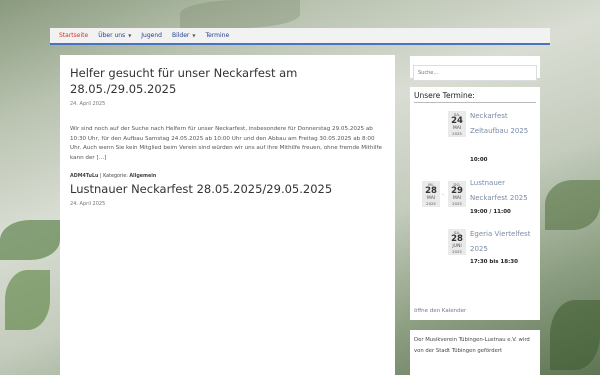 Image resolution: width=600 pixels, height=375 pixels. I want to click on open-calendar-link: öffne den Kalender, so click(440, 311).